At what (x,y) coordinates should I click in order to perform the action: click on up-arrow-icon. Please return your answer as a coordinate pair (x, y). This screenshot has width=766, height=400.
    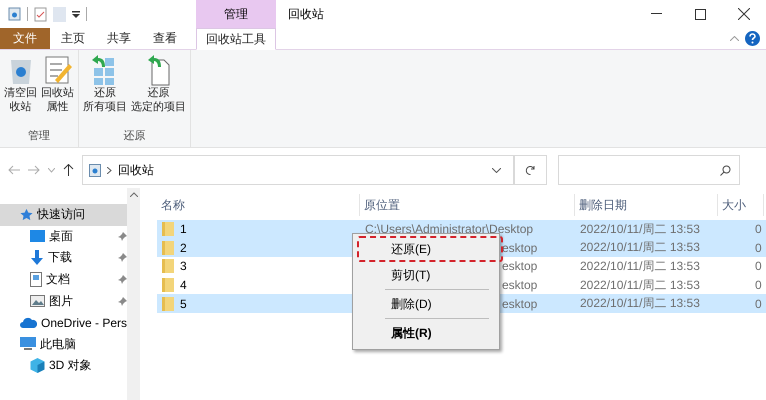
    Looking at the image, I should click on (68, 170).